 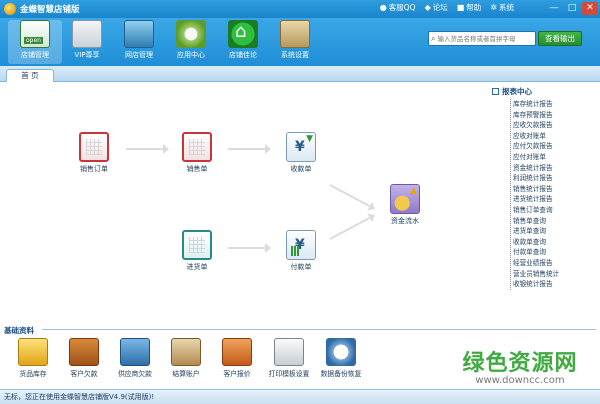 What do you see at coordinates (551, 242) in the screenshot?
I see `report-item: 收款单查询` at bounding box center [551, 242].